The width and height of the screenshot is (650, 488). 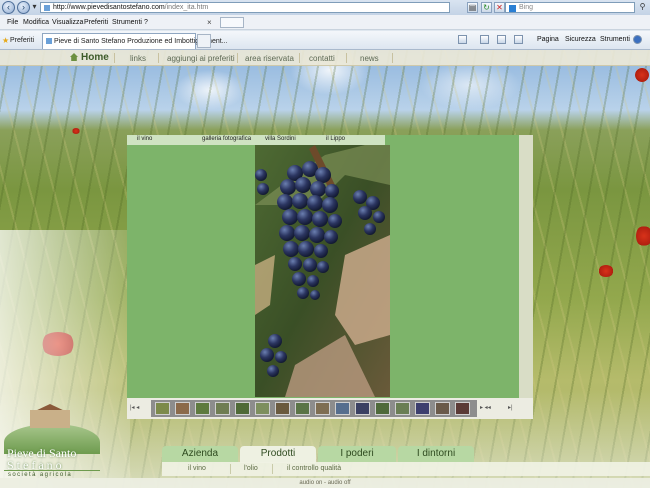 What do you see at coordinates (200, 454) in the screenshot?
I see `tab-azienda: Azienda` at bounding box center [200, 454].